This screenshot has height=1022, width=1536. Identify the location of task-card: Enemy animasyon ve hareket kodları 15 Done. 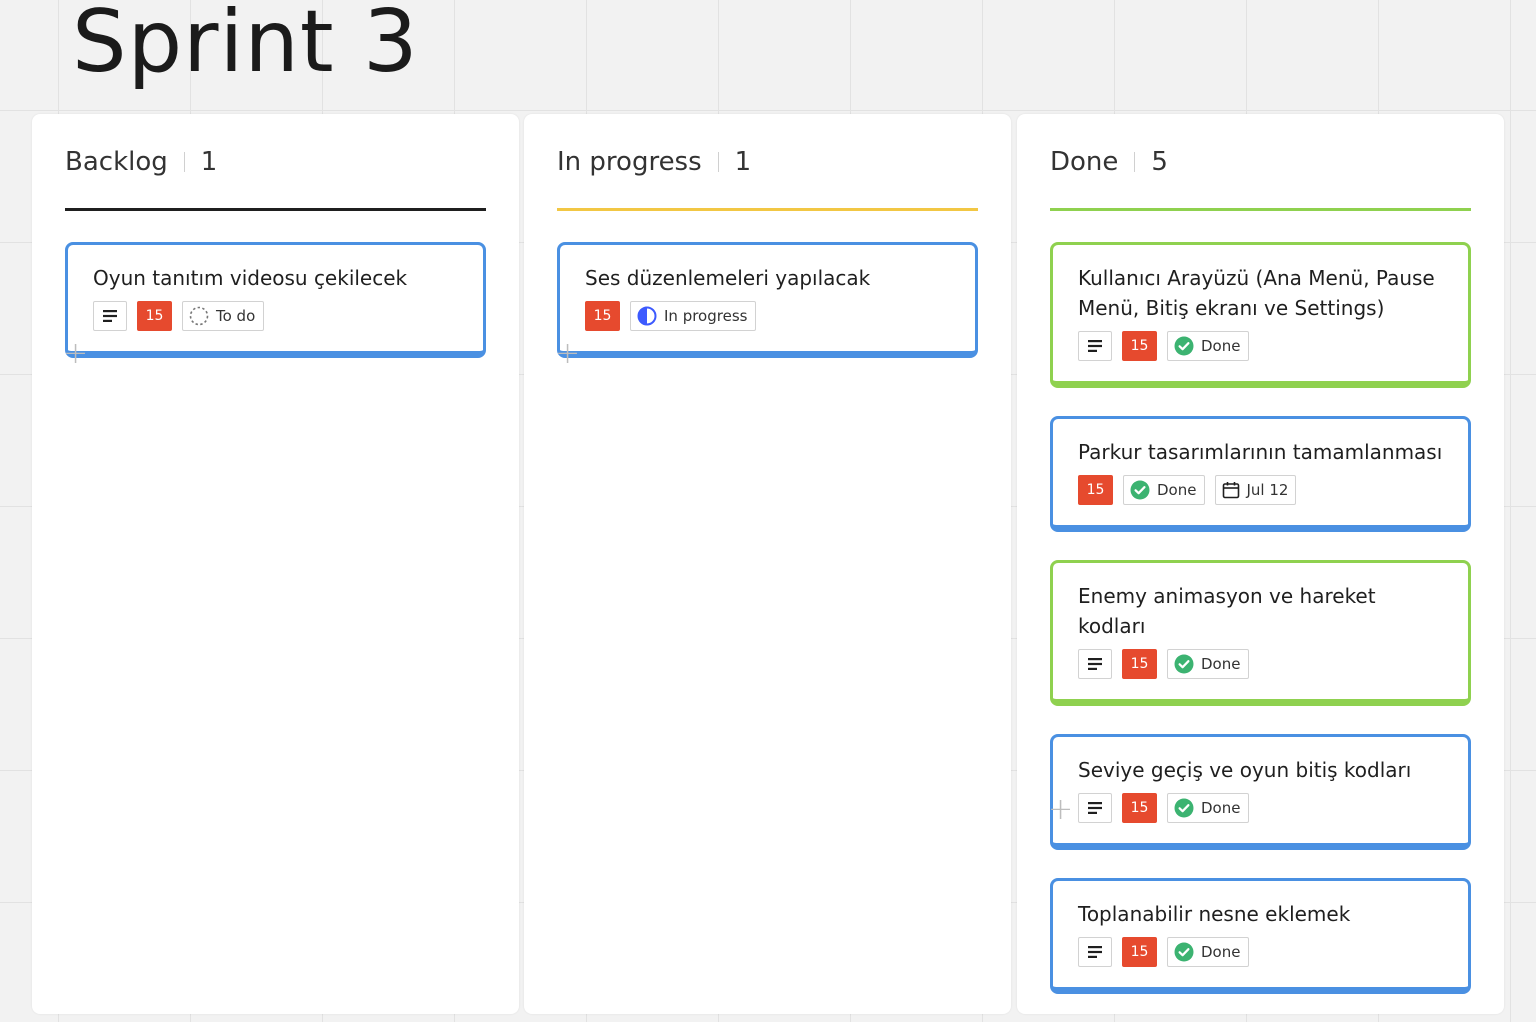
(1260, 633).